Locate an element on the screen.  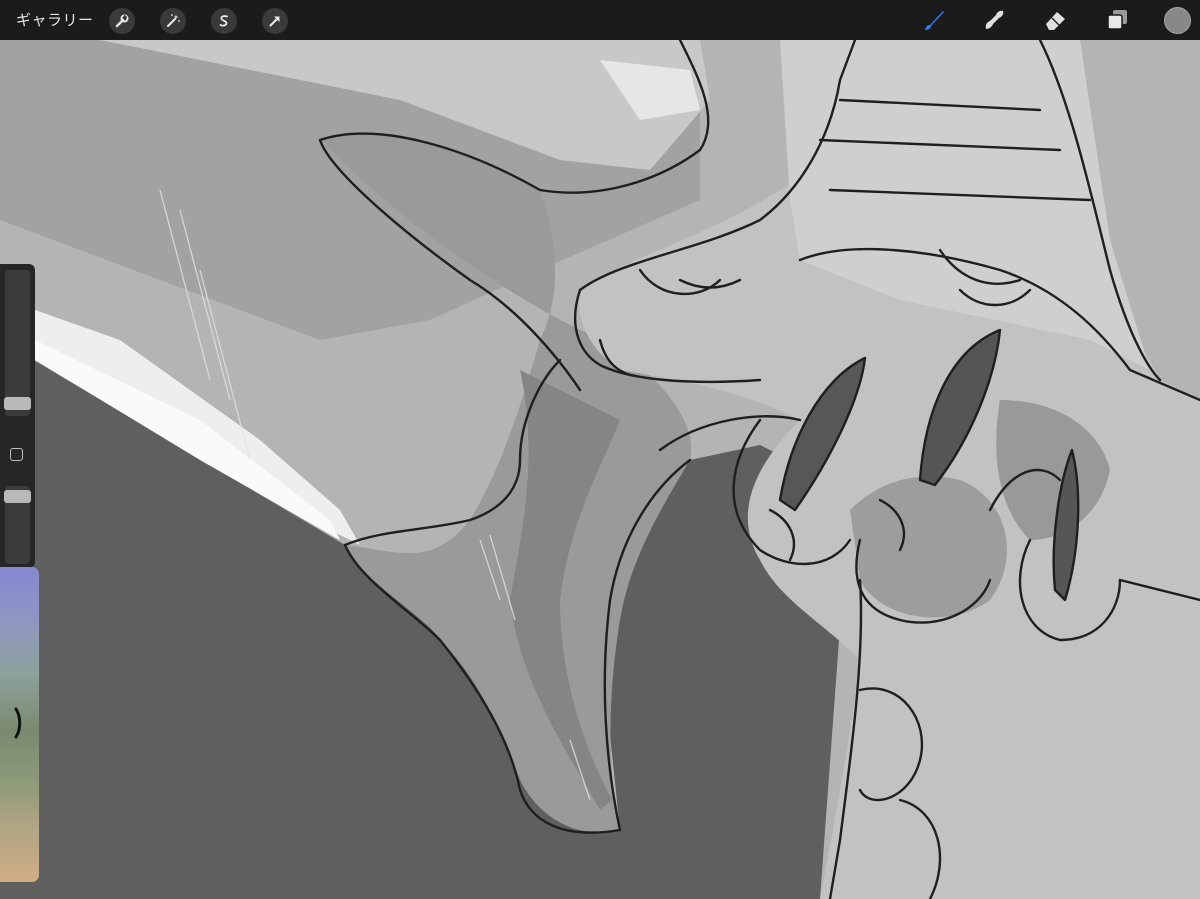
actions-wrench-icon is located at coordinates (122, 21).